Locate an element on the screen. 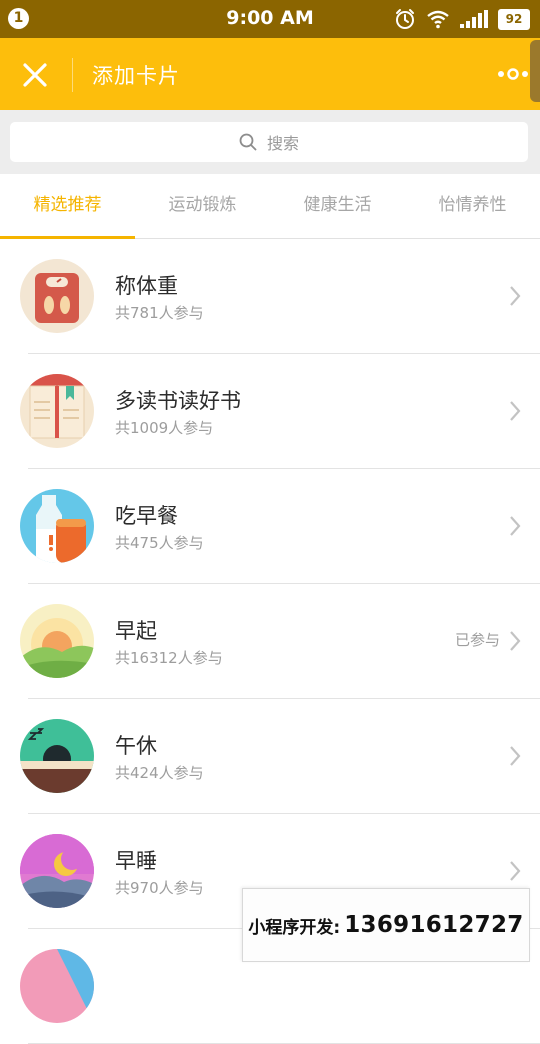  search-bar: 搜索 is located at coordinates (270, 142).